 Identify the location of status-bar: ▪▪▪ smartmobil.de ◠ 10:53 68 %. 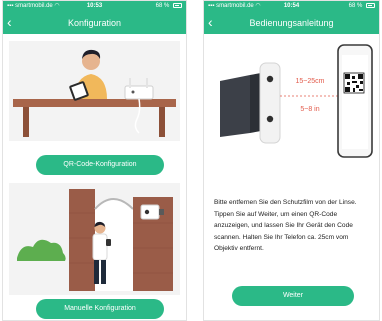
(94, 6).